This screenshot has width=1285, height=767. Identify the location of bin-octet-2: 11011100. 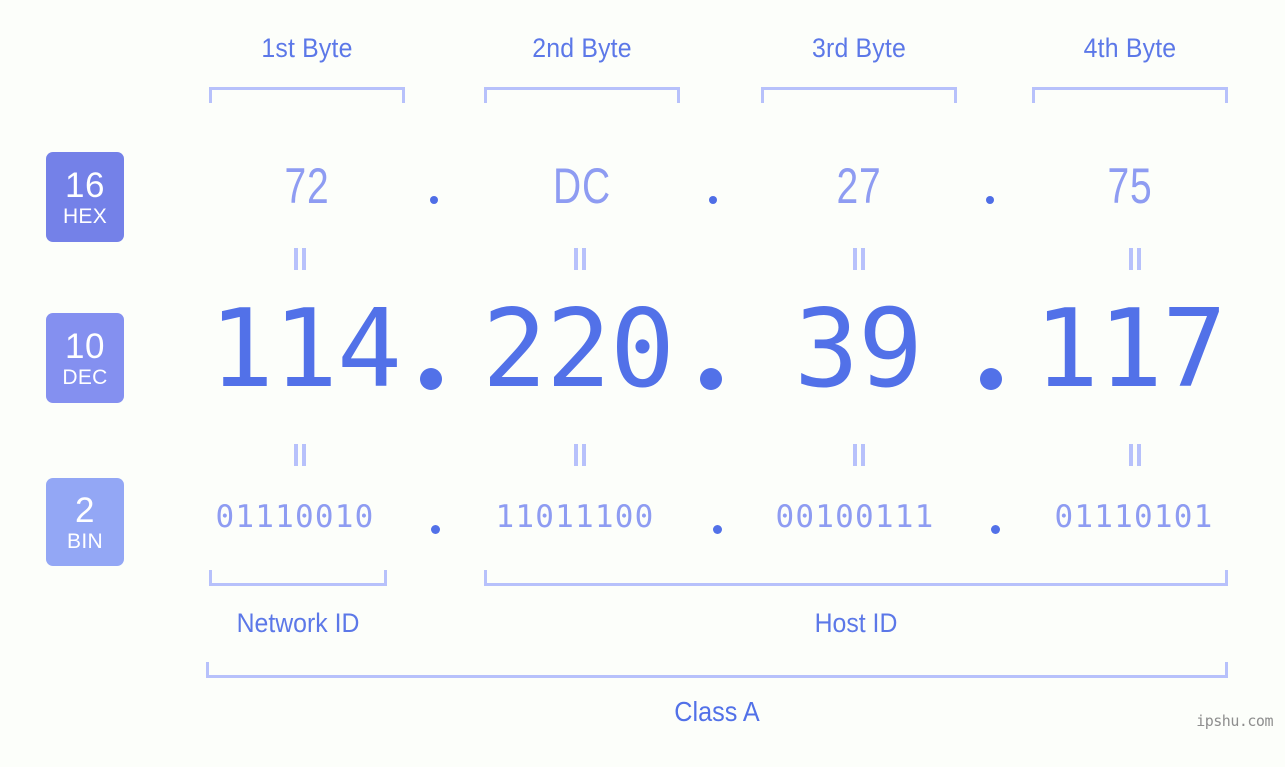
(575, 517).